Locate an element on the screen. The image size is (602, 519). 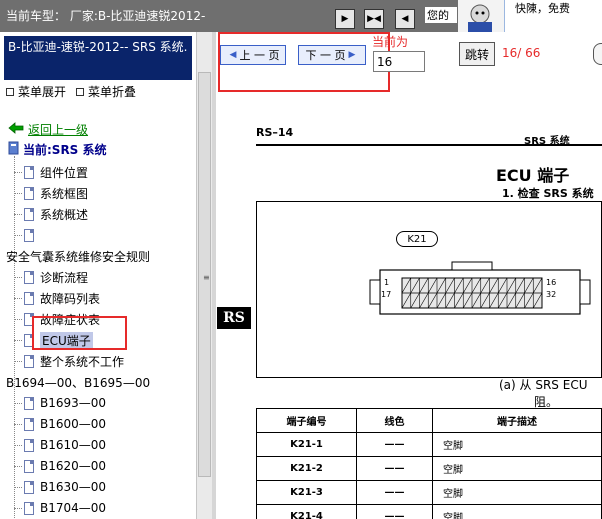
tree-item: B1704—00 is located at coordinates (60, 508).